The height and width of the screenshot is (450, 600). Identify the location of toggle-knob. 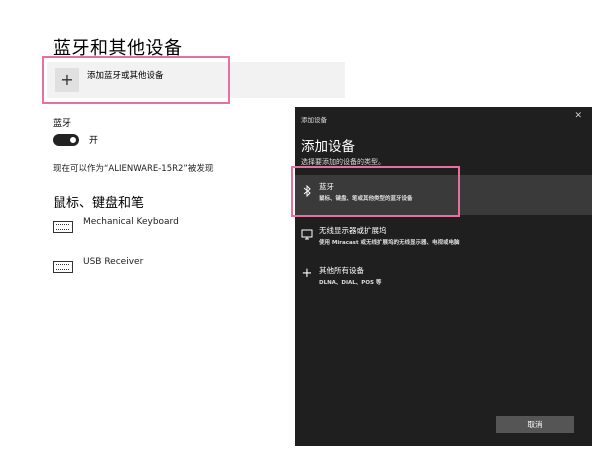
(73, 140).